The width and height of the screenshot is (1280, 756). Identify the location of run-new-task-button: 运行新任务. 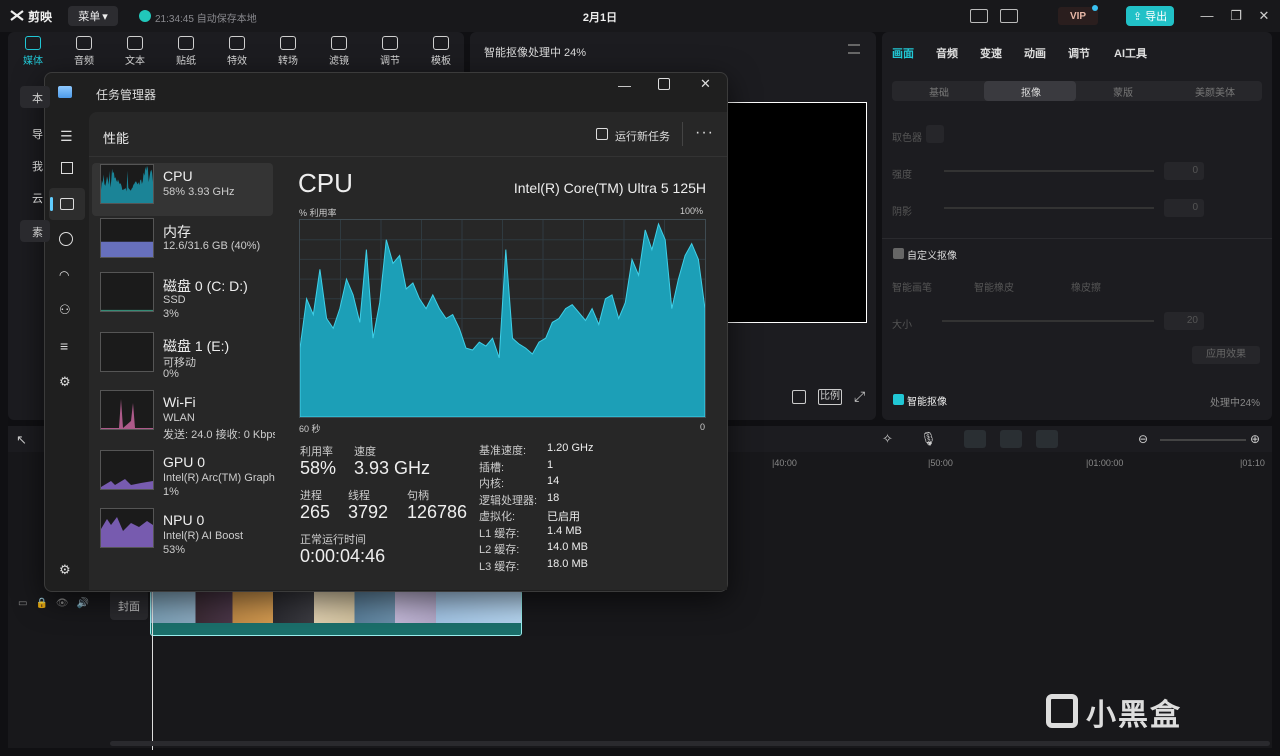
(642, 136).